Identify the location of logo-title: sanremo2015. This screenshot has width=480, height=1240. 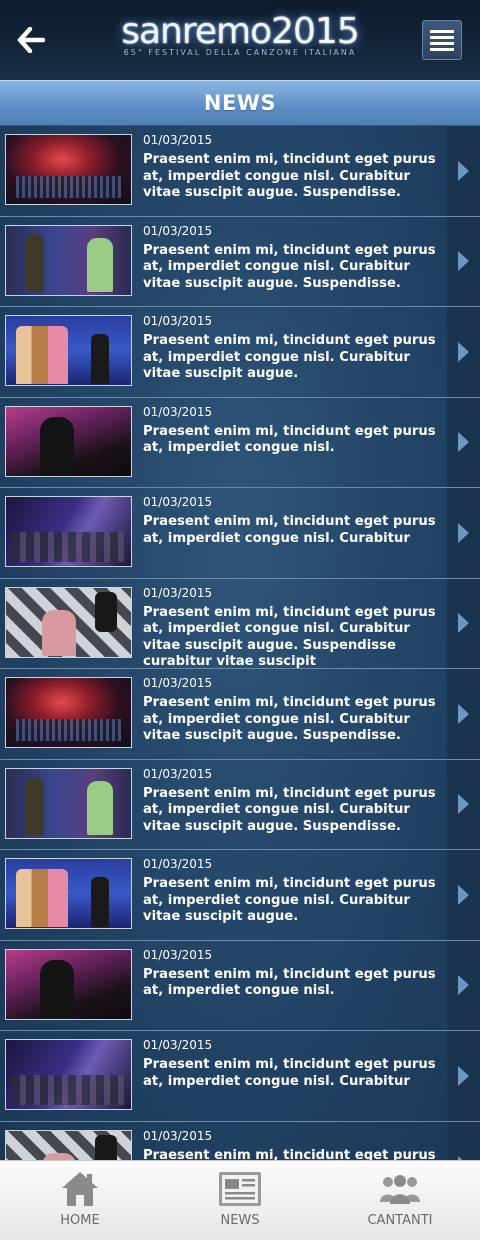
(240, 31).